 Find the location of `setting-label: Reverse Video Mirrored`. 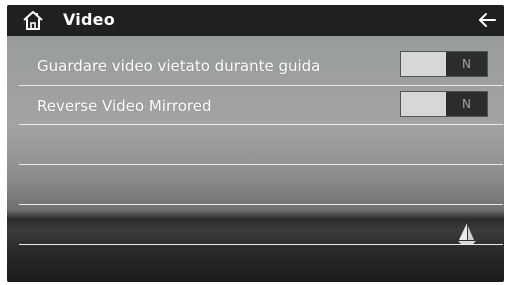

setting-label: Reverse Video Mirrored is located at coordinates (124, 106).